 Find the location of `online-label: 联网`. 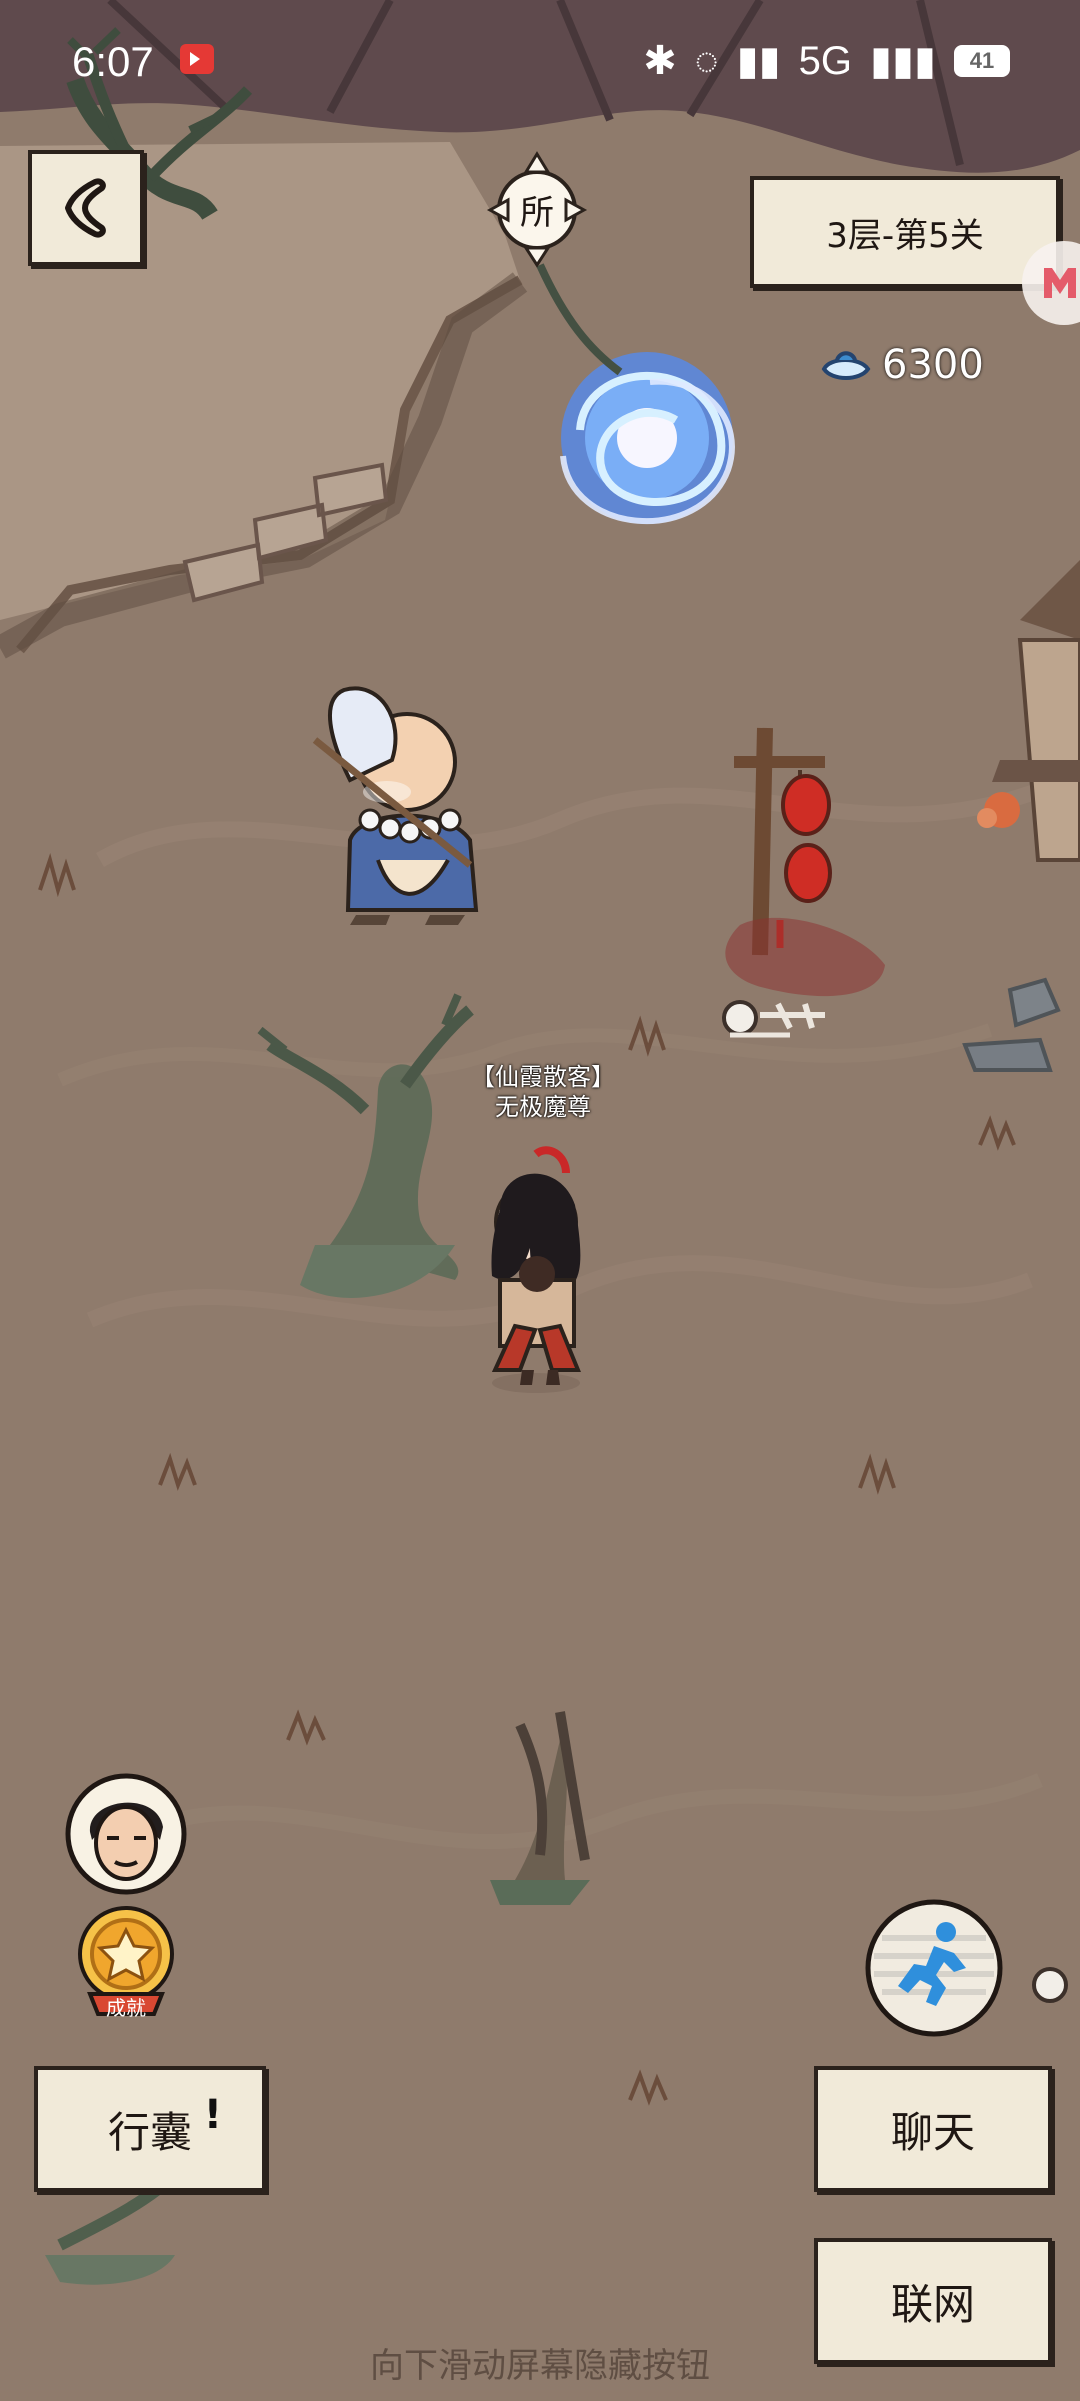

online-label: 联网 is located at coordinates (932, 2304).